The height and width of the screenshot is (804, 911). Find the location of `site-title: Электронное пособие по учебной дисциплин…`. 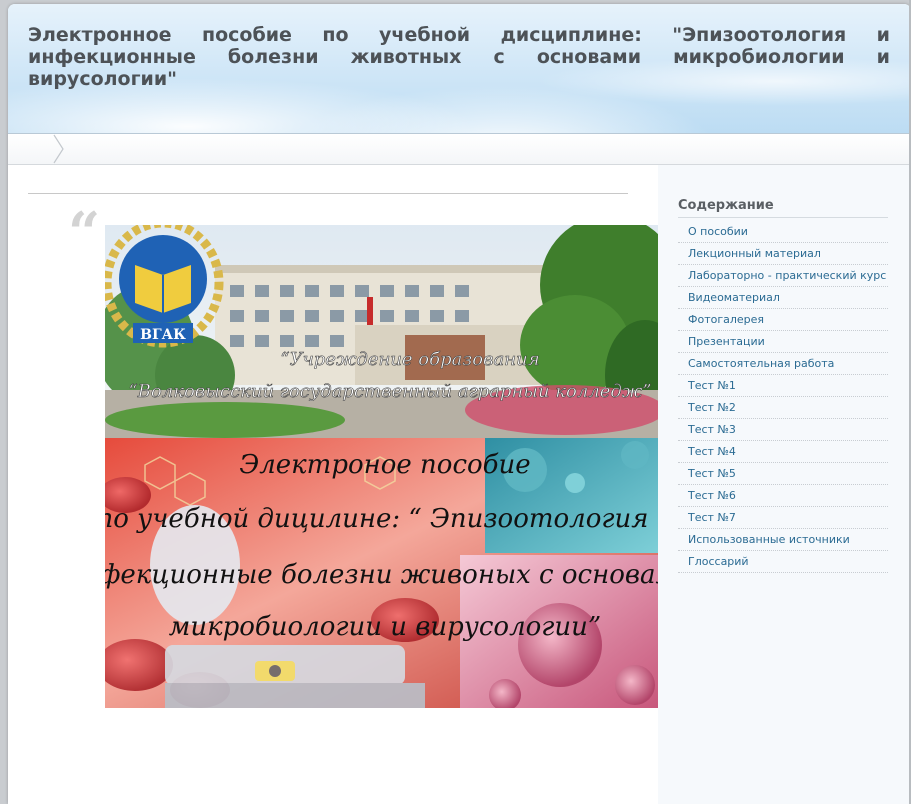

site-title: Электронное пособие по учебной дисциплин… is located at coordinates (459, 57).